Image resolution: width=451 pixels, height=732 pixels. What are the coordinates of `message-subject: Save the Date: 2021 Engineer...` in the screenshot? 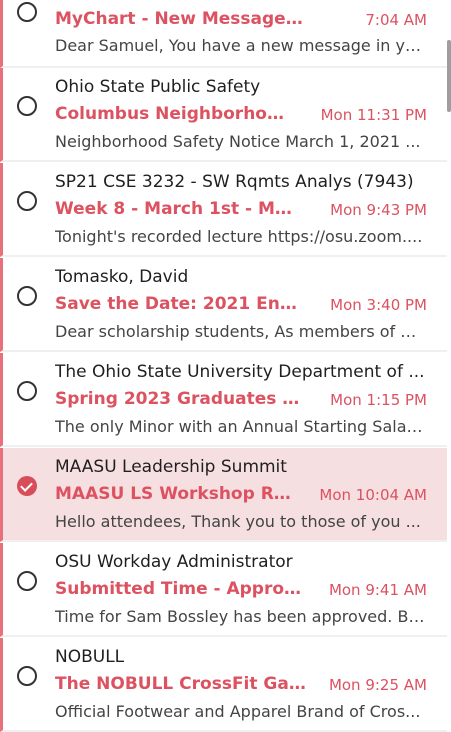 It's located at (181, 304).